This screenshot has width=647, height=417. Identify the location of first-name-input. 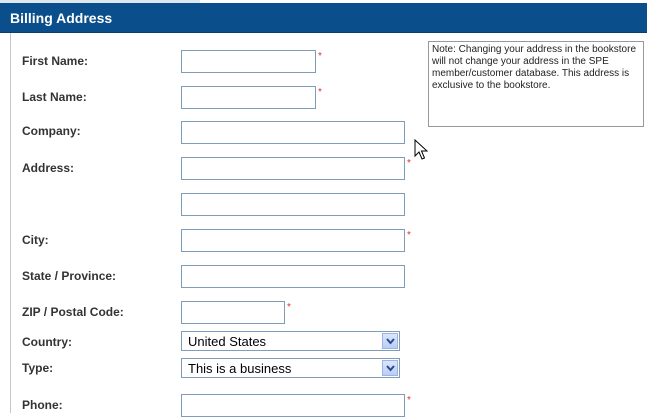
(248, 61).